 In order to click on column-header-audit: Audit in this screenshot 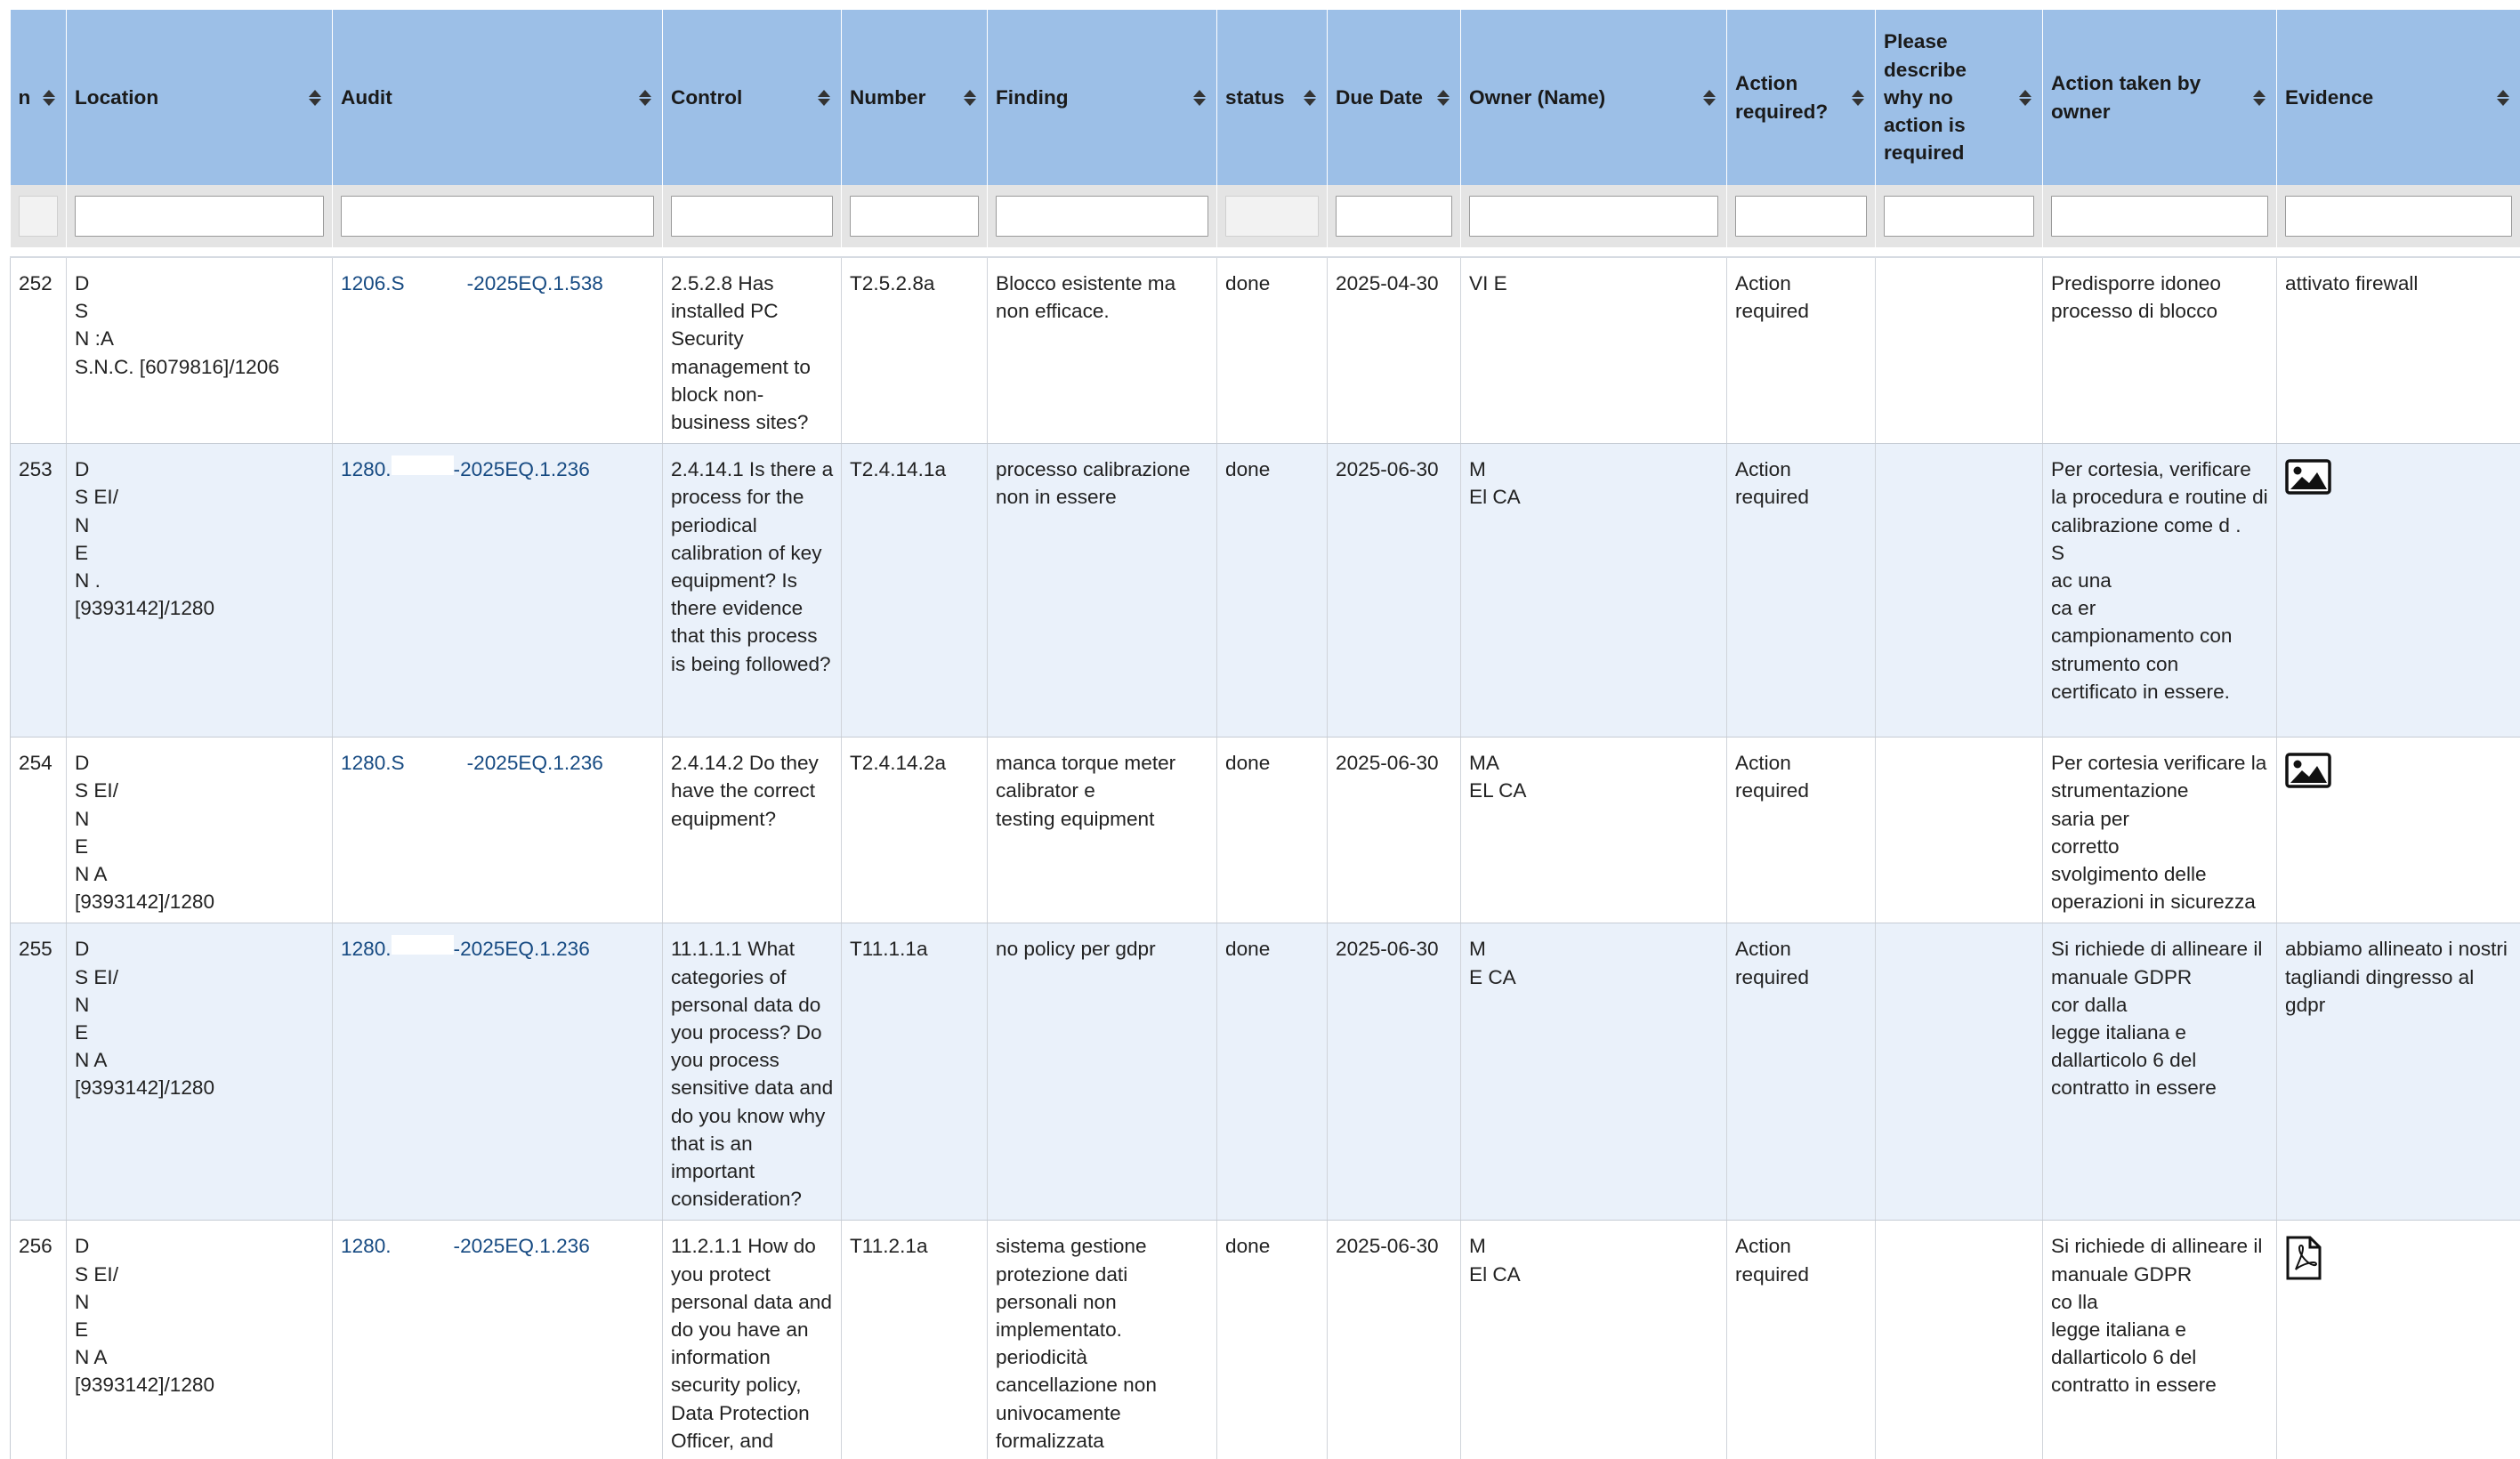, I will do `click(497, 97)`.